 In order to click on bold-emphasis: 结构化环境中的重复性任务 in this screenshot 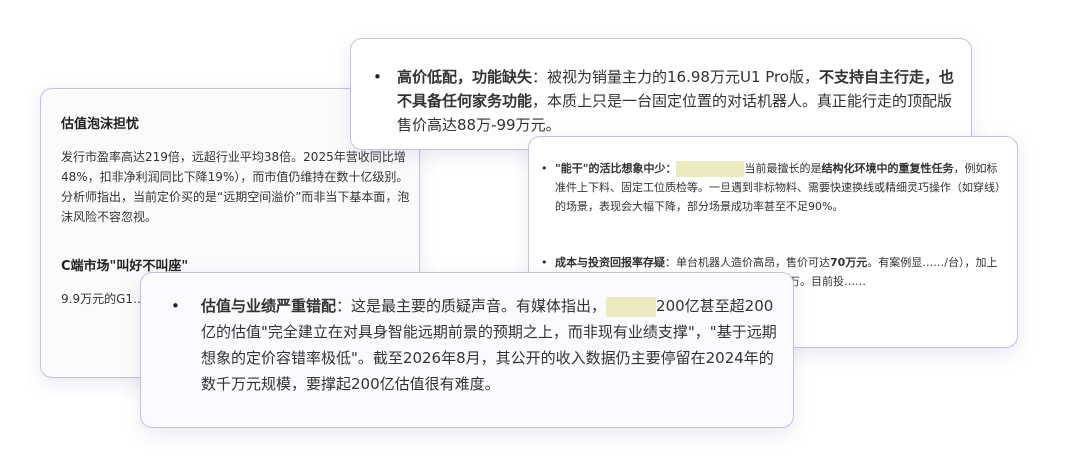, I will do `click(887, 168)`.